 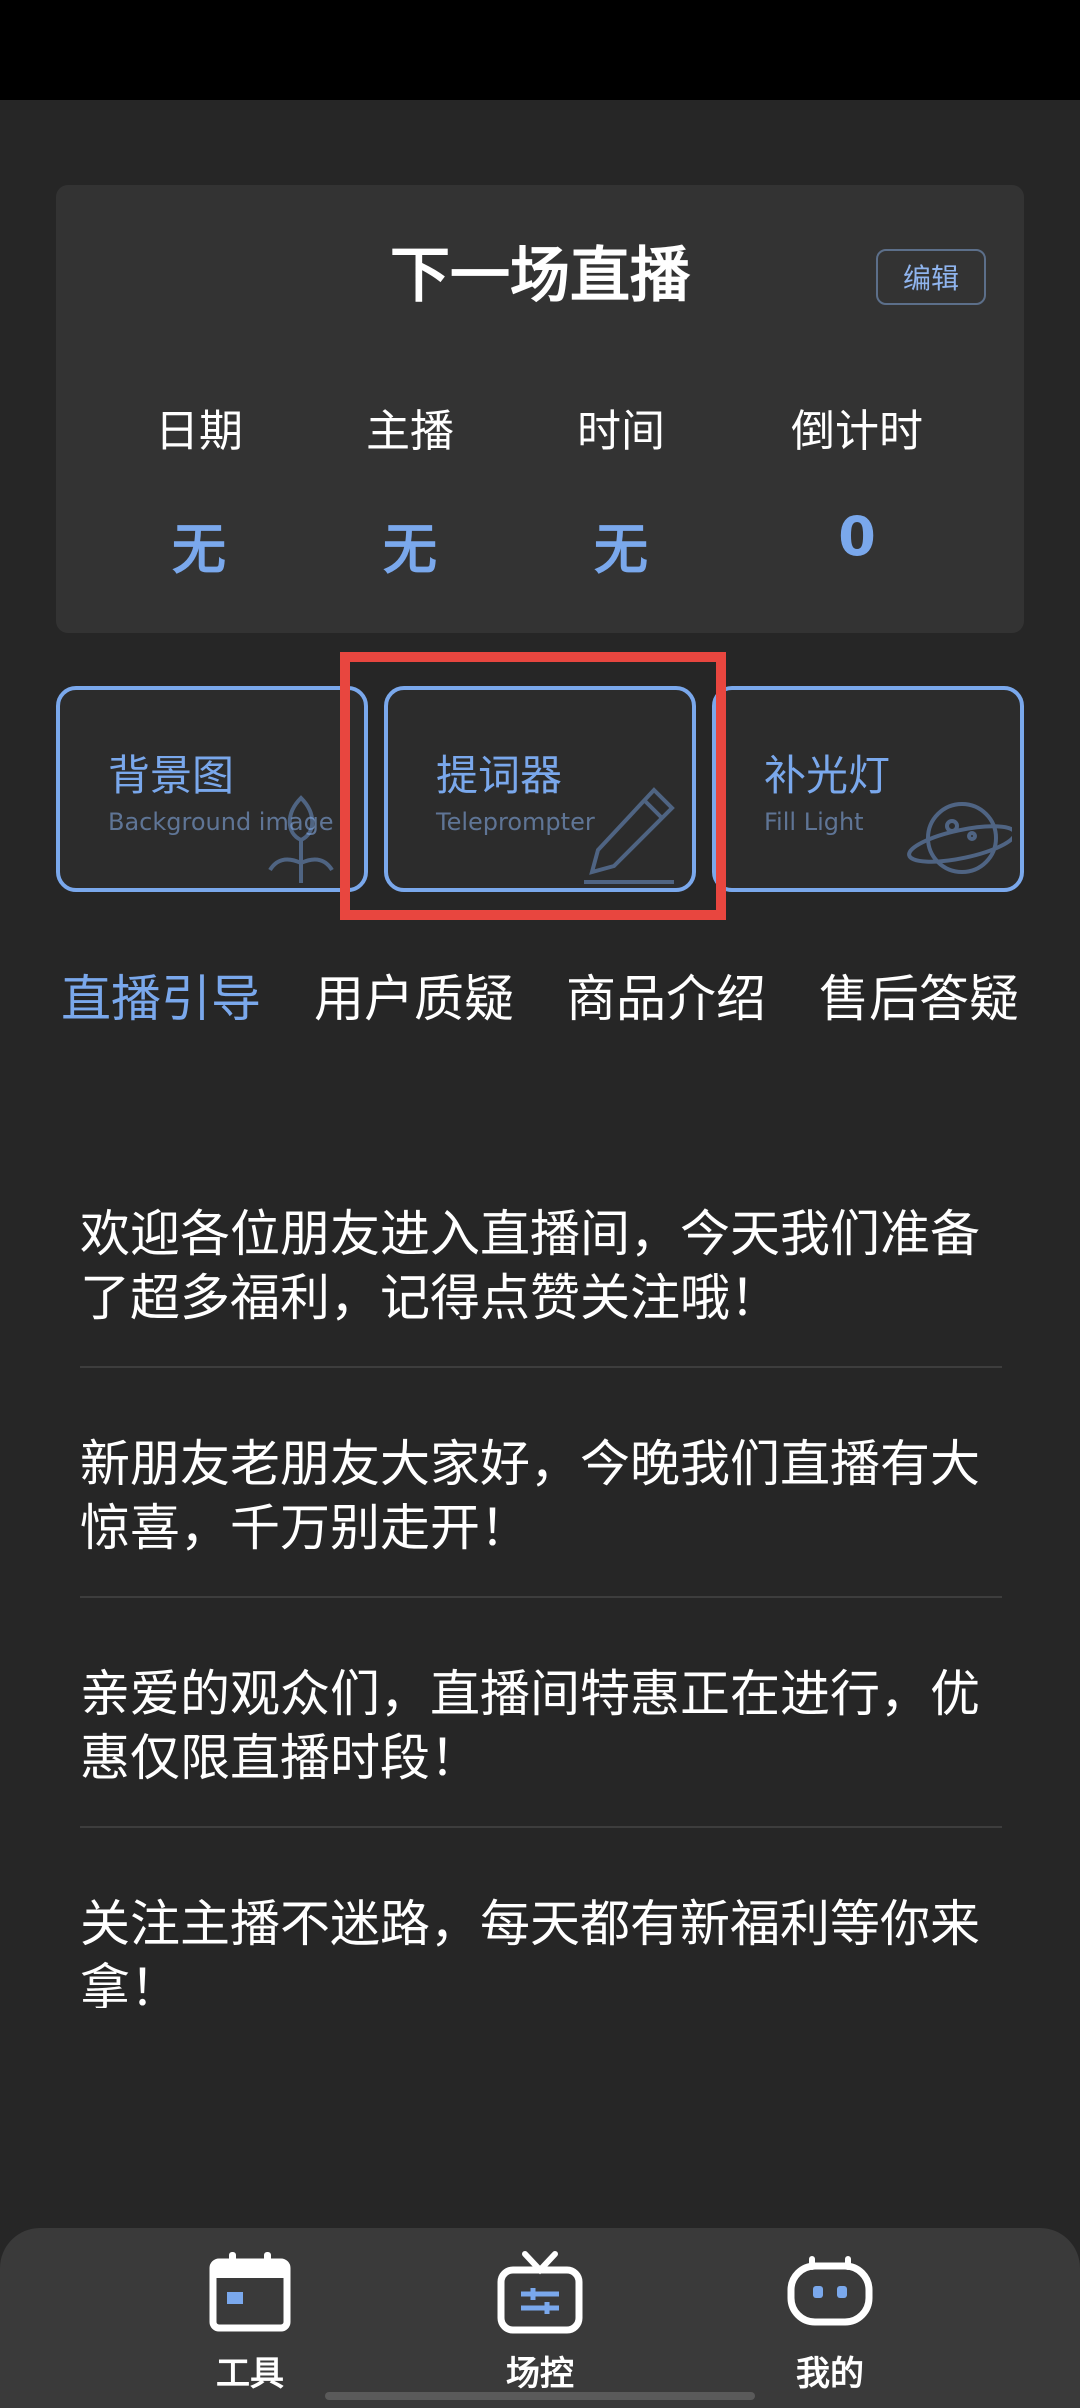 I want to click on nav-live-control: 场控, so click(x=540, y=2321).